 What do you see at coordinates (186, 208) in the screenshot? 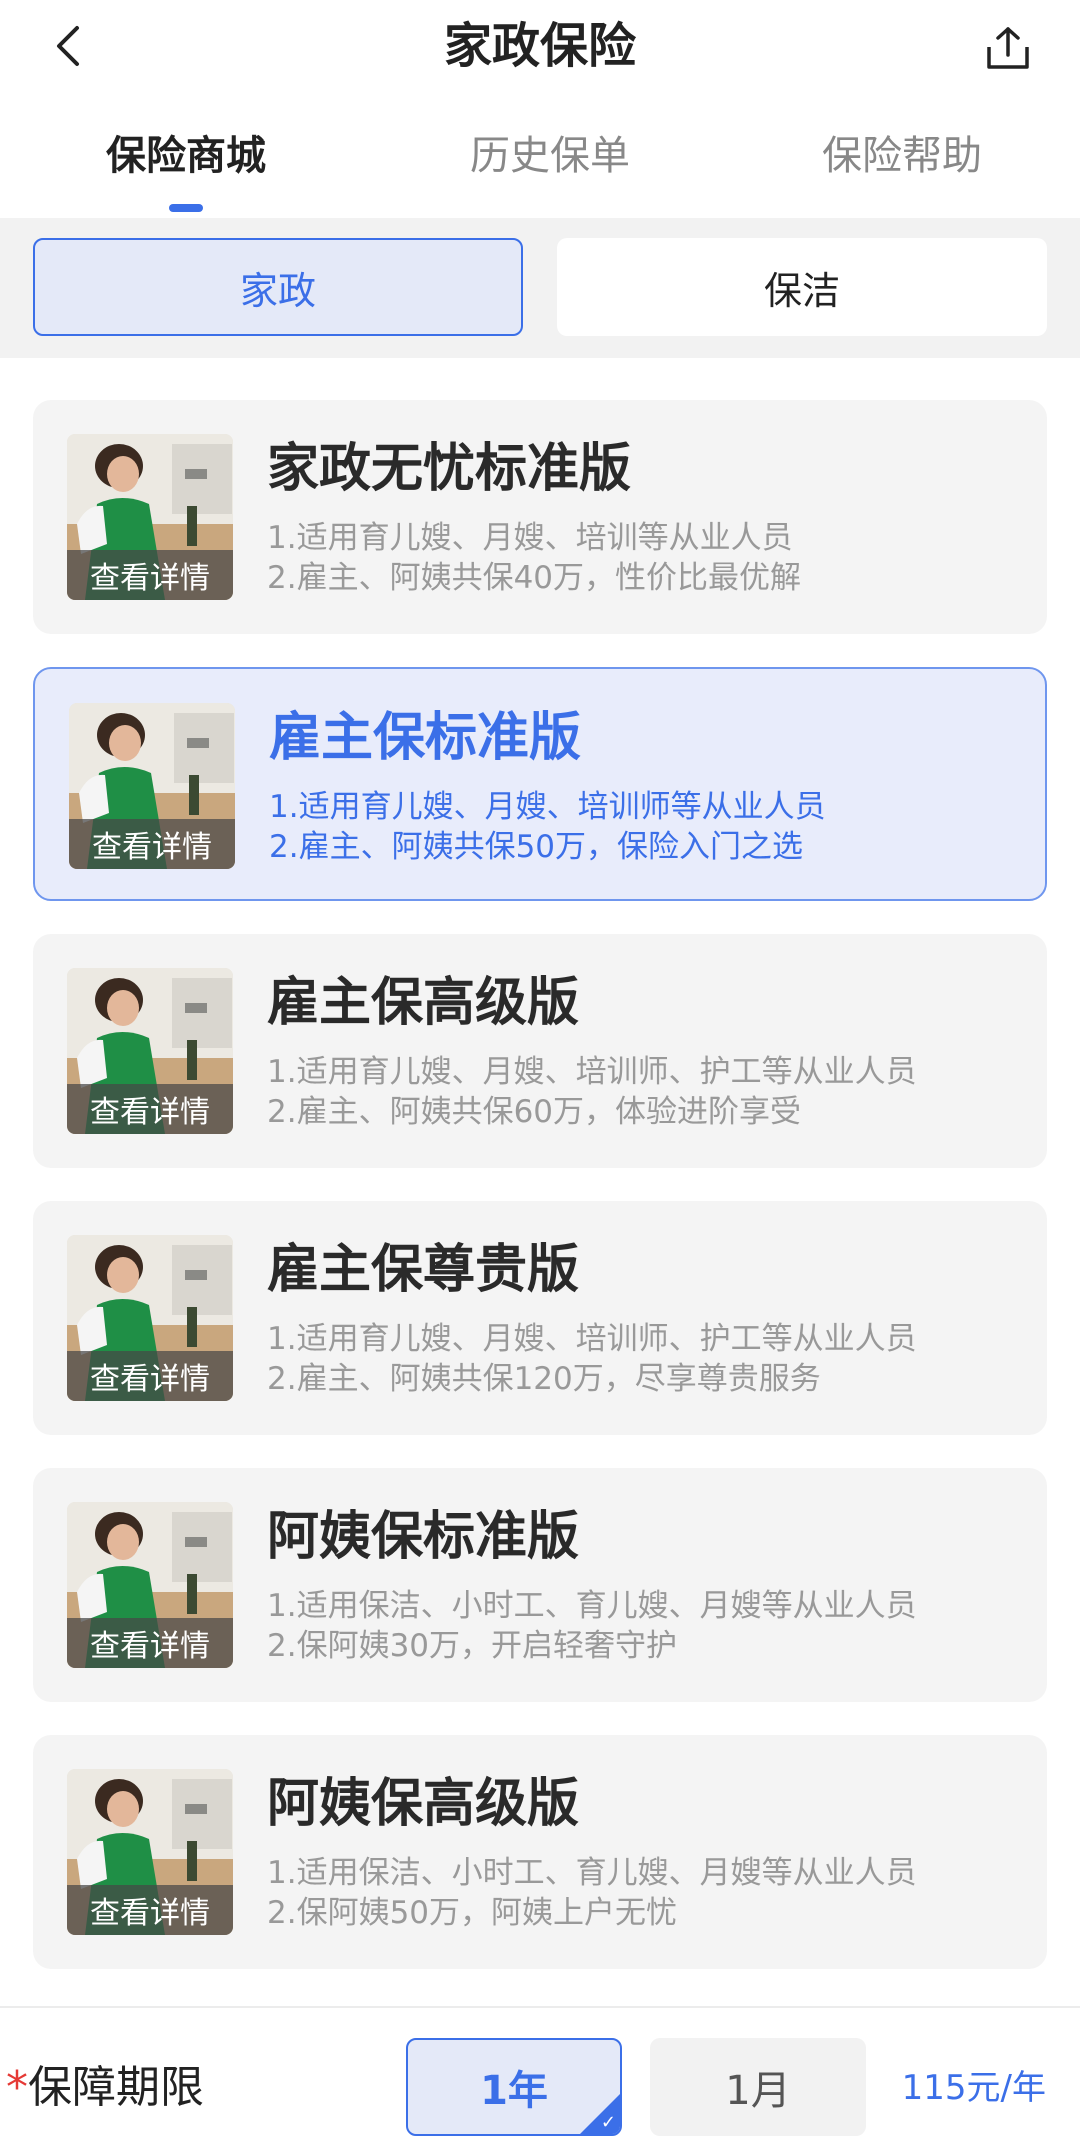
I see `active-tab-indicator` at bounding box center [186, 208].